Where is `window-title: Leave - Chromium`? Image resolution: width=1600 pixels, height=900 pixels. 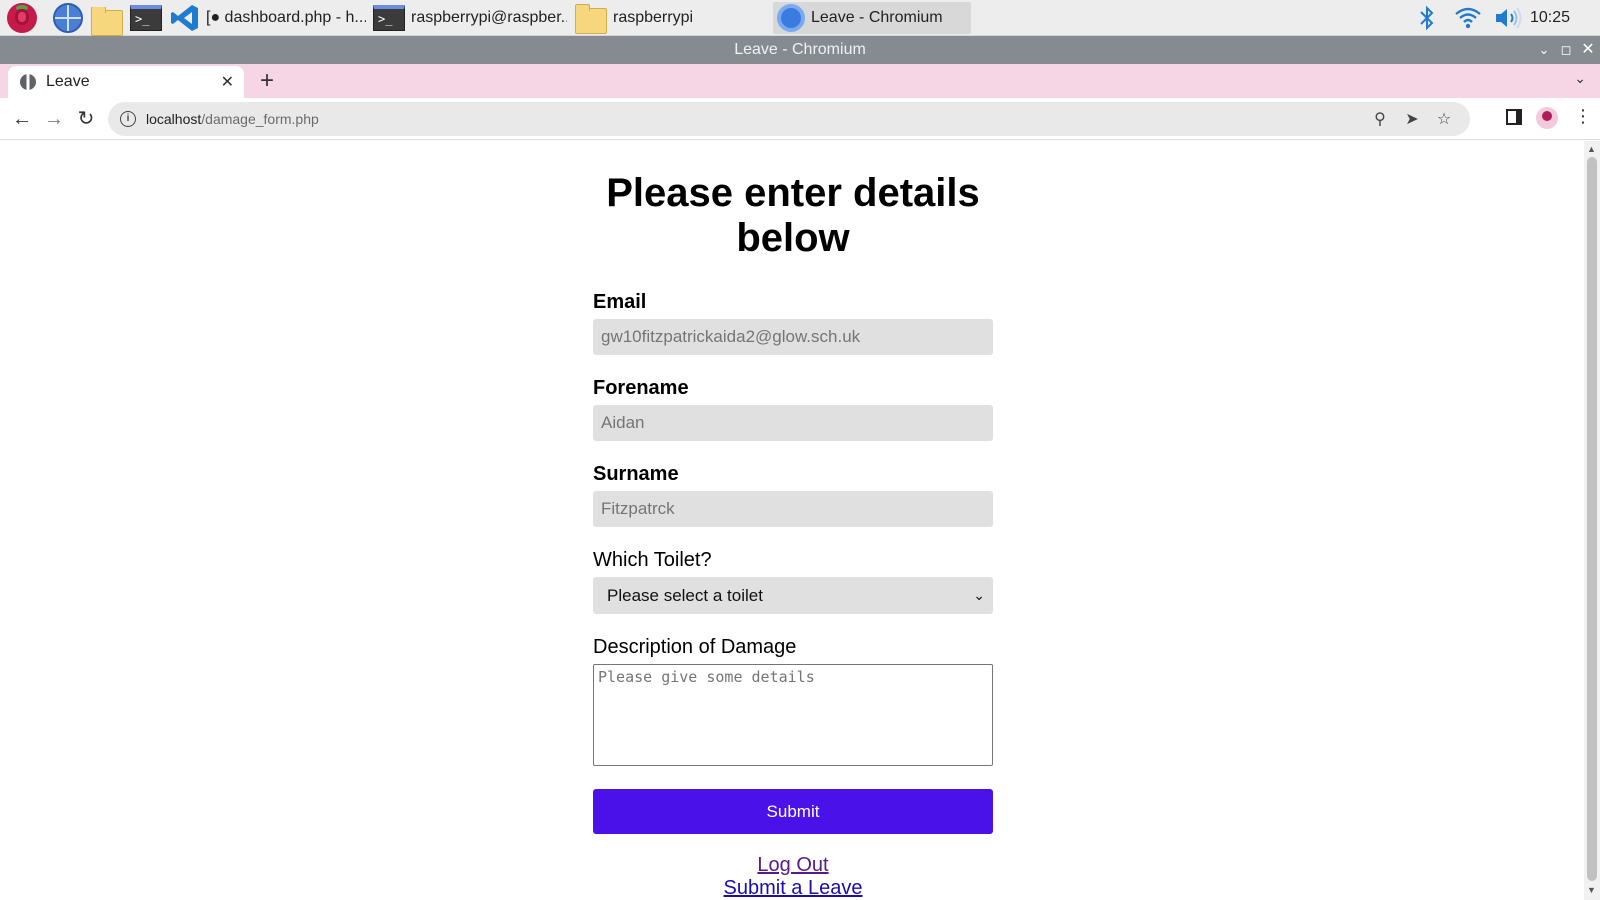
window-title: Leave - Chromium is located at coordinates (800, 49).